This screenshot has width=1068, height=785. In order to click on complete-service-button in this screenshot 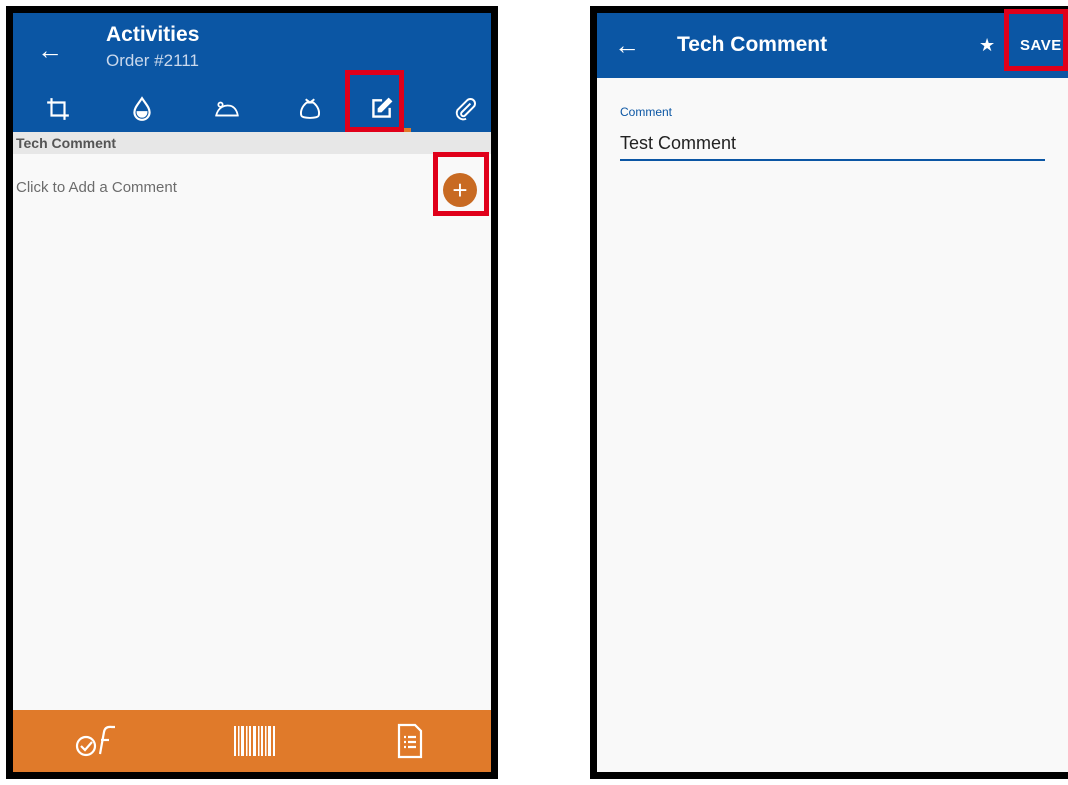, I will do `click(98, 741)`.